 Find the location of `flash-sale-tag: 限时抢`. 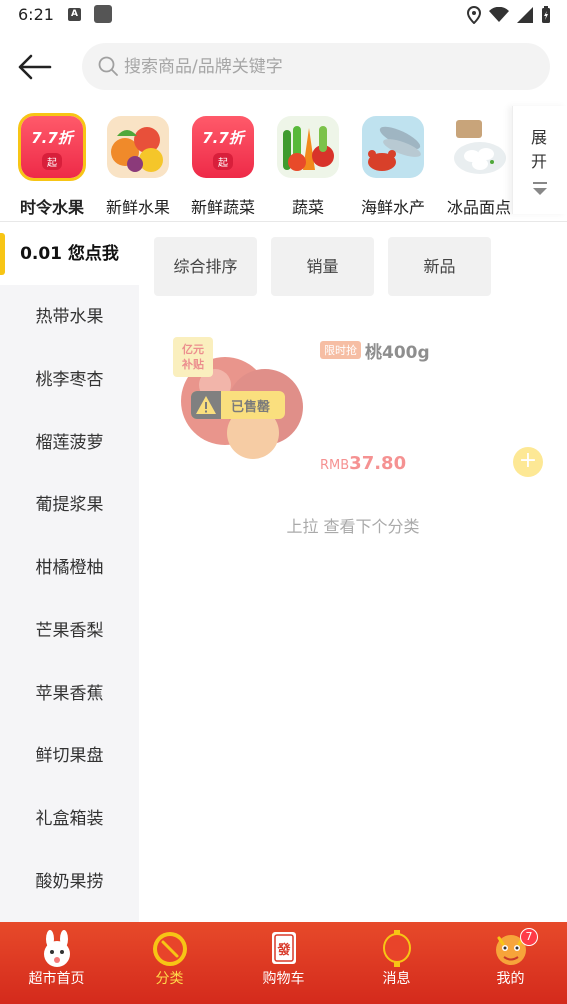

flash-sale-tag: 限时抢 is located at coordinates (340, 350).